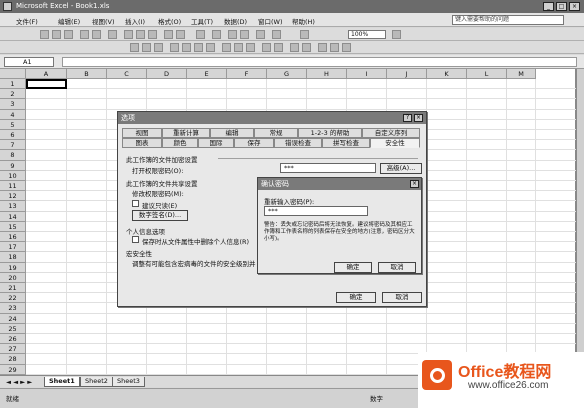 This screenshot has height=408, width=584. Describe the element at coordinates (128, 382) in the screenshot. I see `sheet-tab-3: Sheet3` at that location.